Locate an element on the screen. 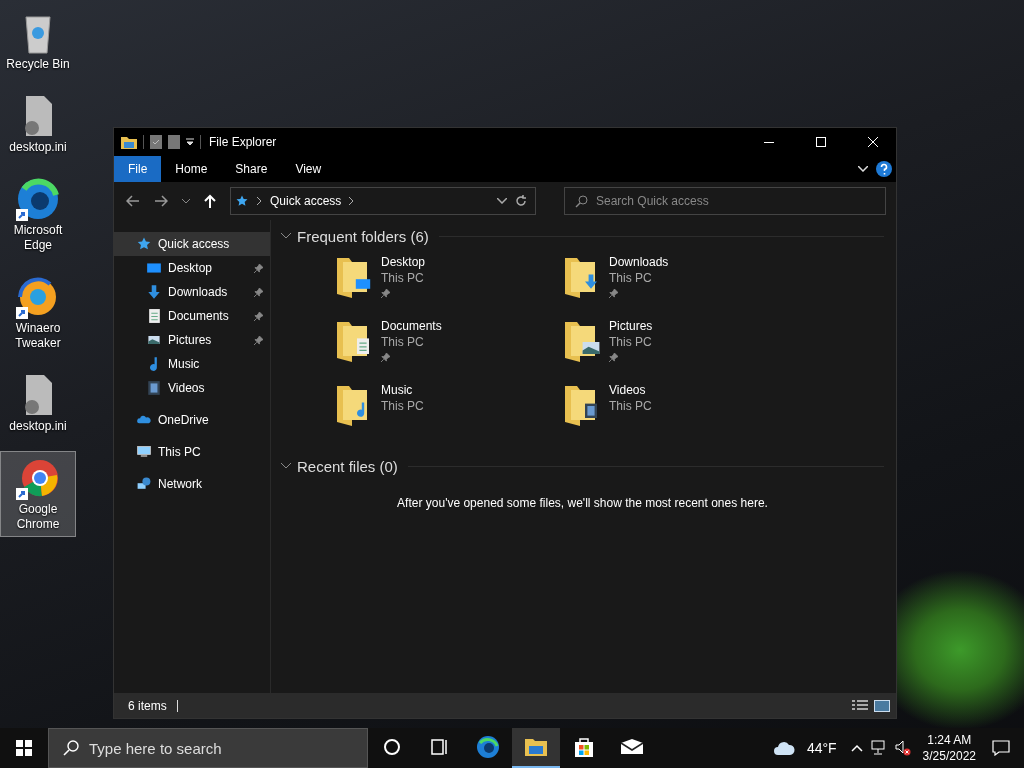 The height and width of the screenshot is (768, 1024). close-icon is located at coordinates (873, 142).